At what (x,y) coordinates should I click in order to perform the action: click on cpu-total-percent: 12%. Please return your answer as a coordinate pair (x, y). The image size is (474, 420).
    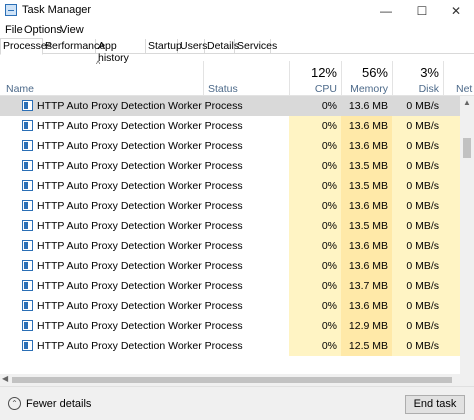
    Looking at the image, I should click on (323, 72).